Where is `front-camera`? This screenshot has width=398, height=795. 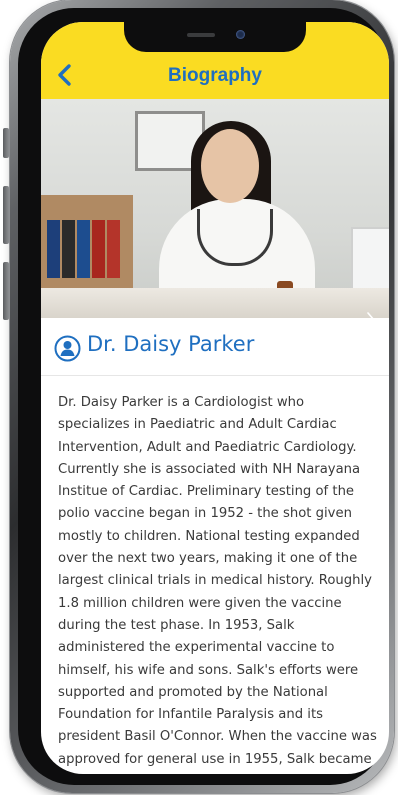 front-camera is located at coordinates (240, 34).